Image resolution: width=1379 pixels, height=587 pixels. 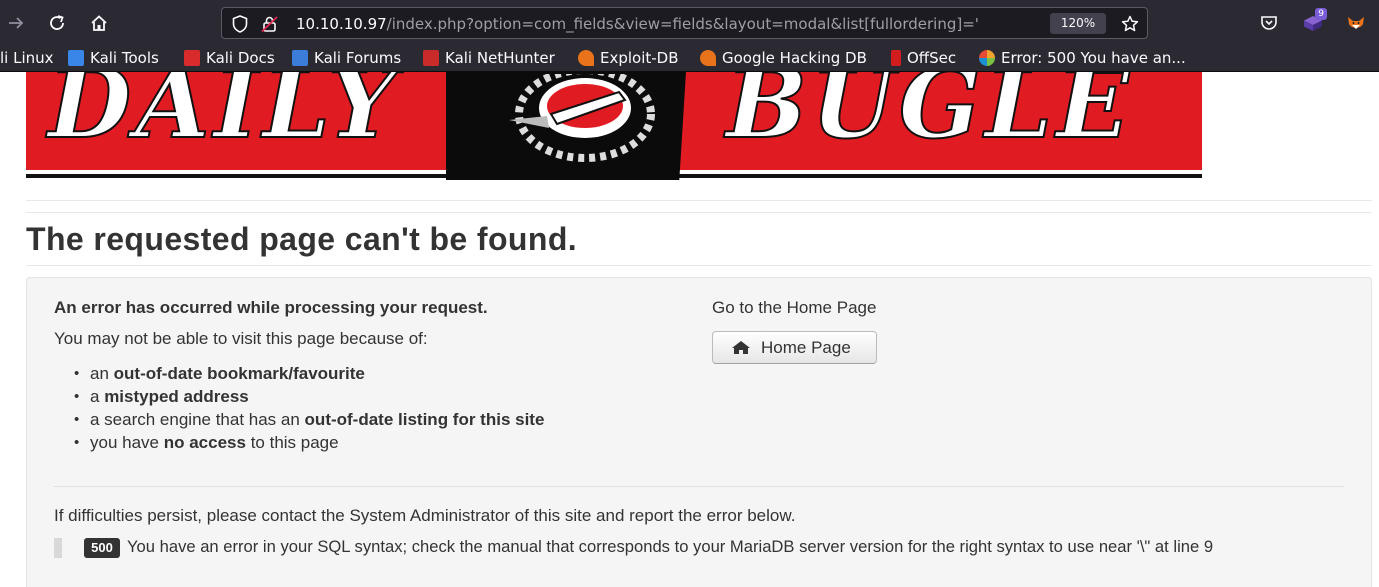 I want to click on bugle-laurel-seal-icon, so click(x=582, y=118).